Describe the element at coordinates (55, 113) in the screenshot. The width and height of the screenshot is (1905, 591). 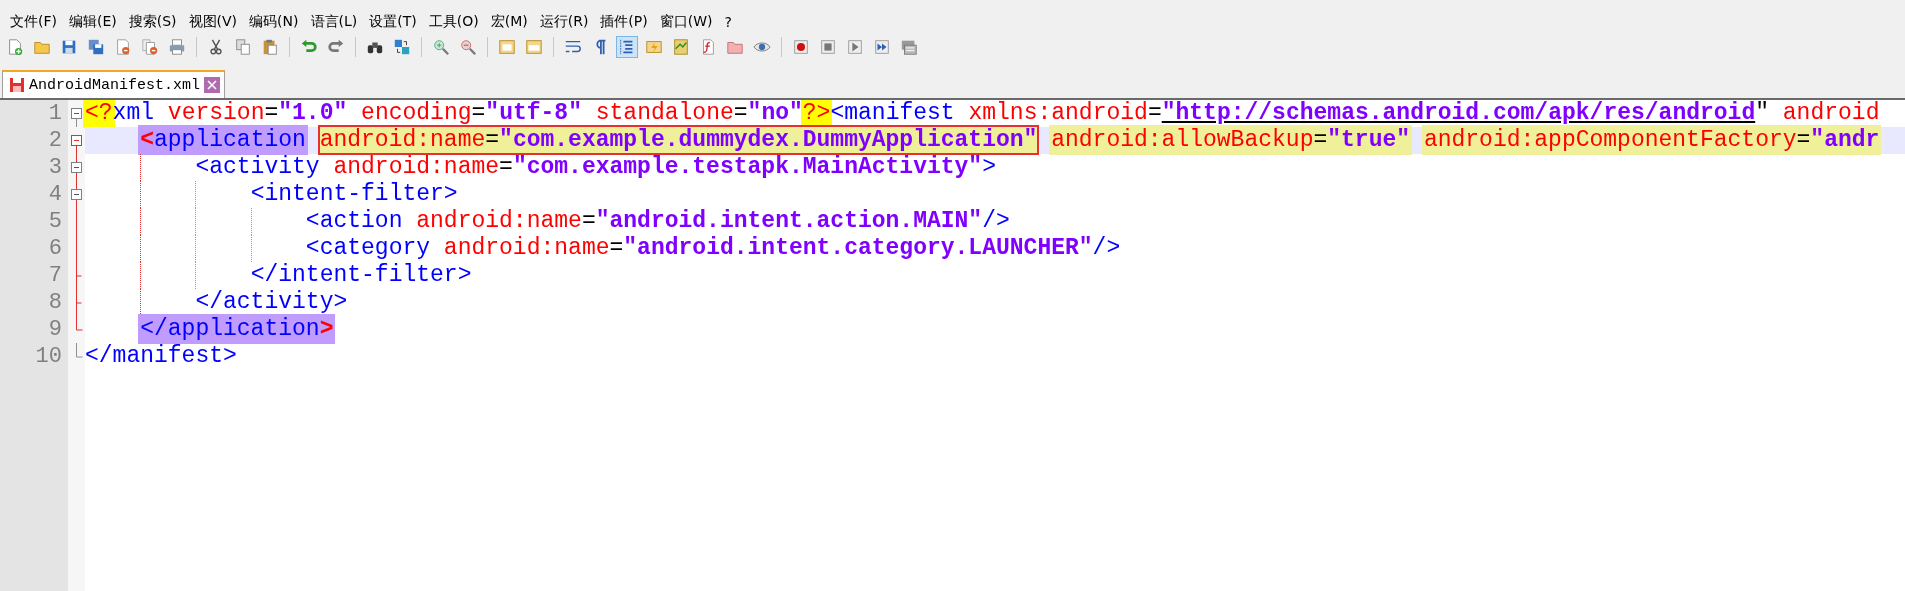
I see `line-number: 1` at that location.